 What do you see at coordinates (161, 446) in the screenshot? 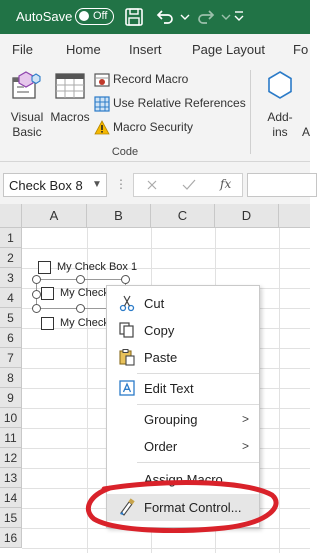
I see `menu-item-label: Order` at bounding box center [161, 446].